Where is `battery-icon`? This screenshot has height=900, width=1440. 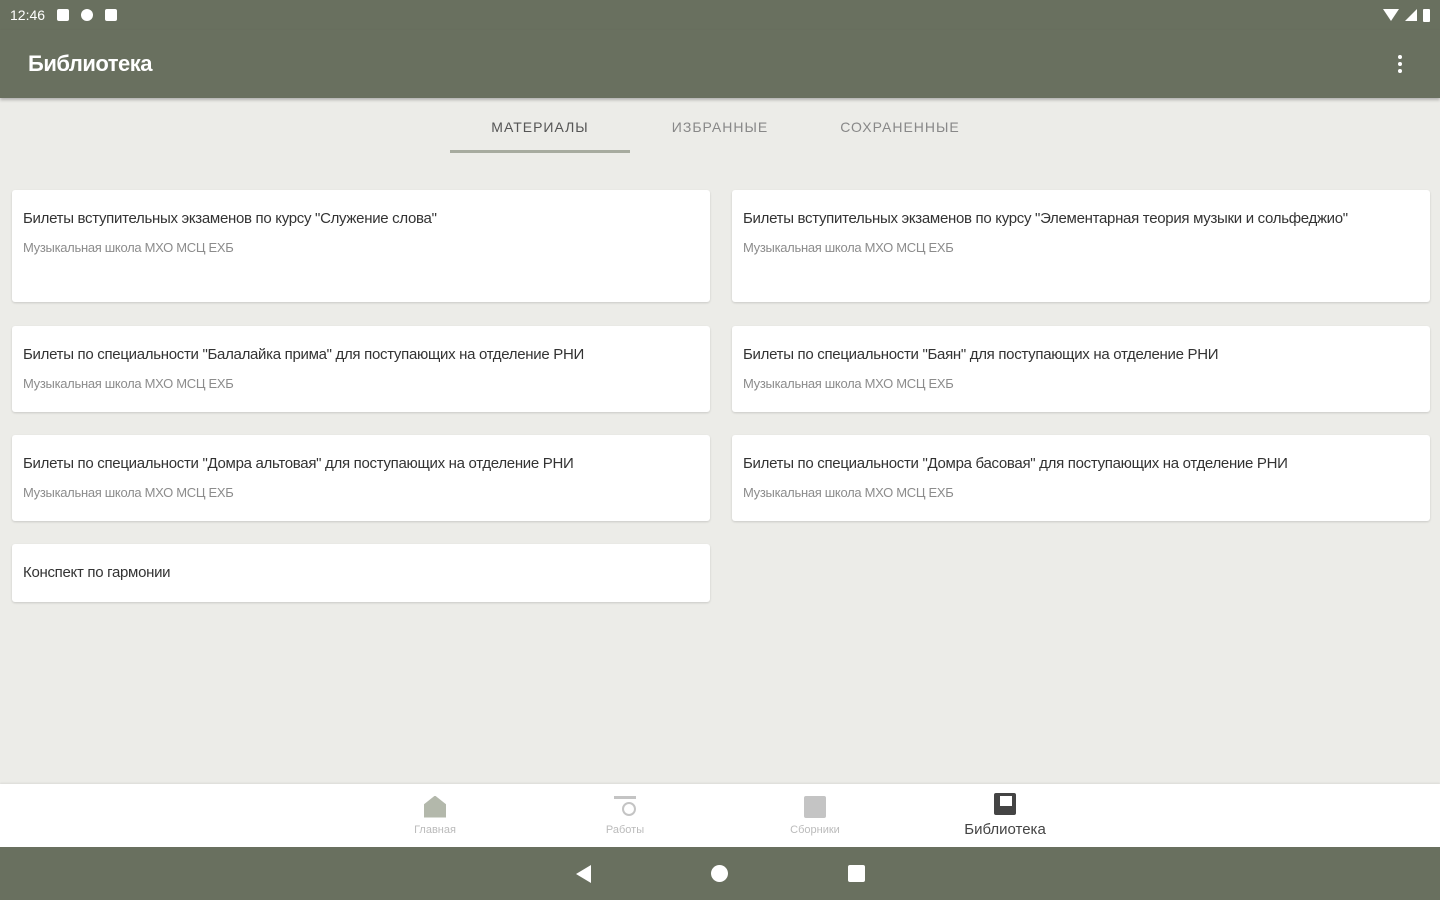 battery-icon is located at coordinates (1426, 15).